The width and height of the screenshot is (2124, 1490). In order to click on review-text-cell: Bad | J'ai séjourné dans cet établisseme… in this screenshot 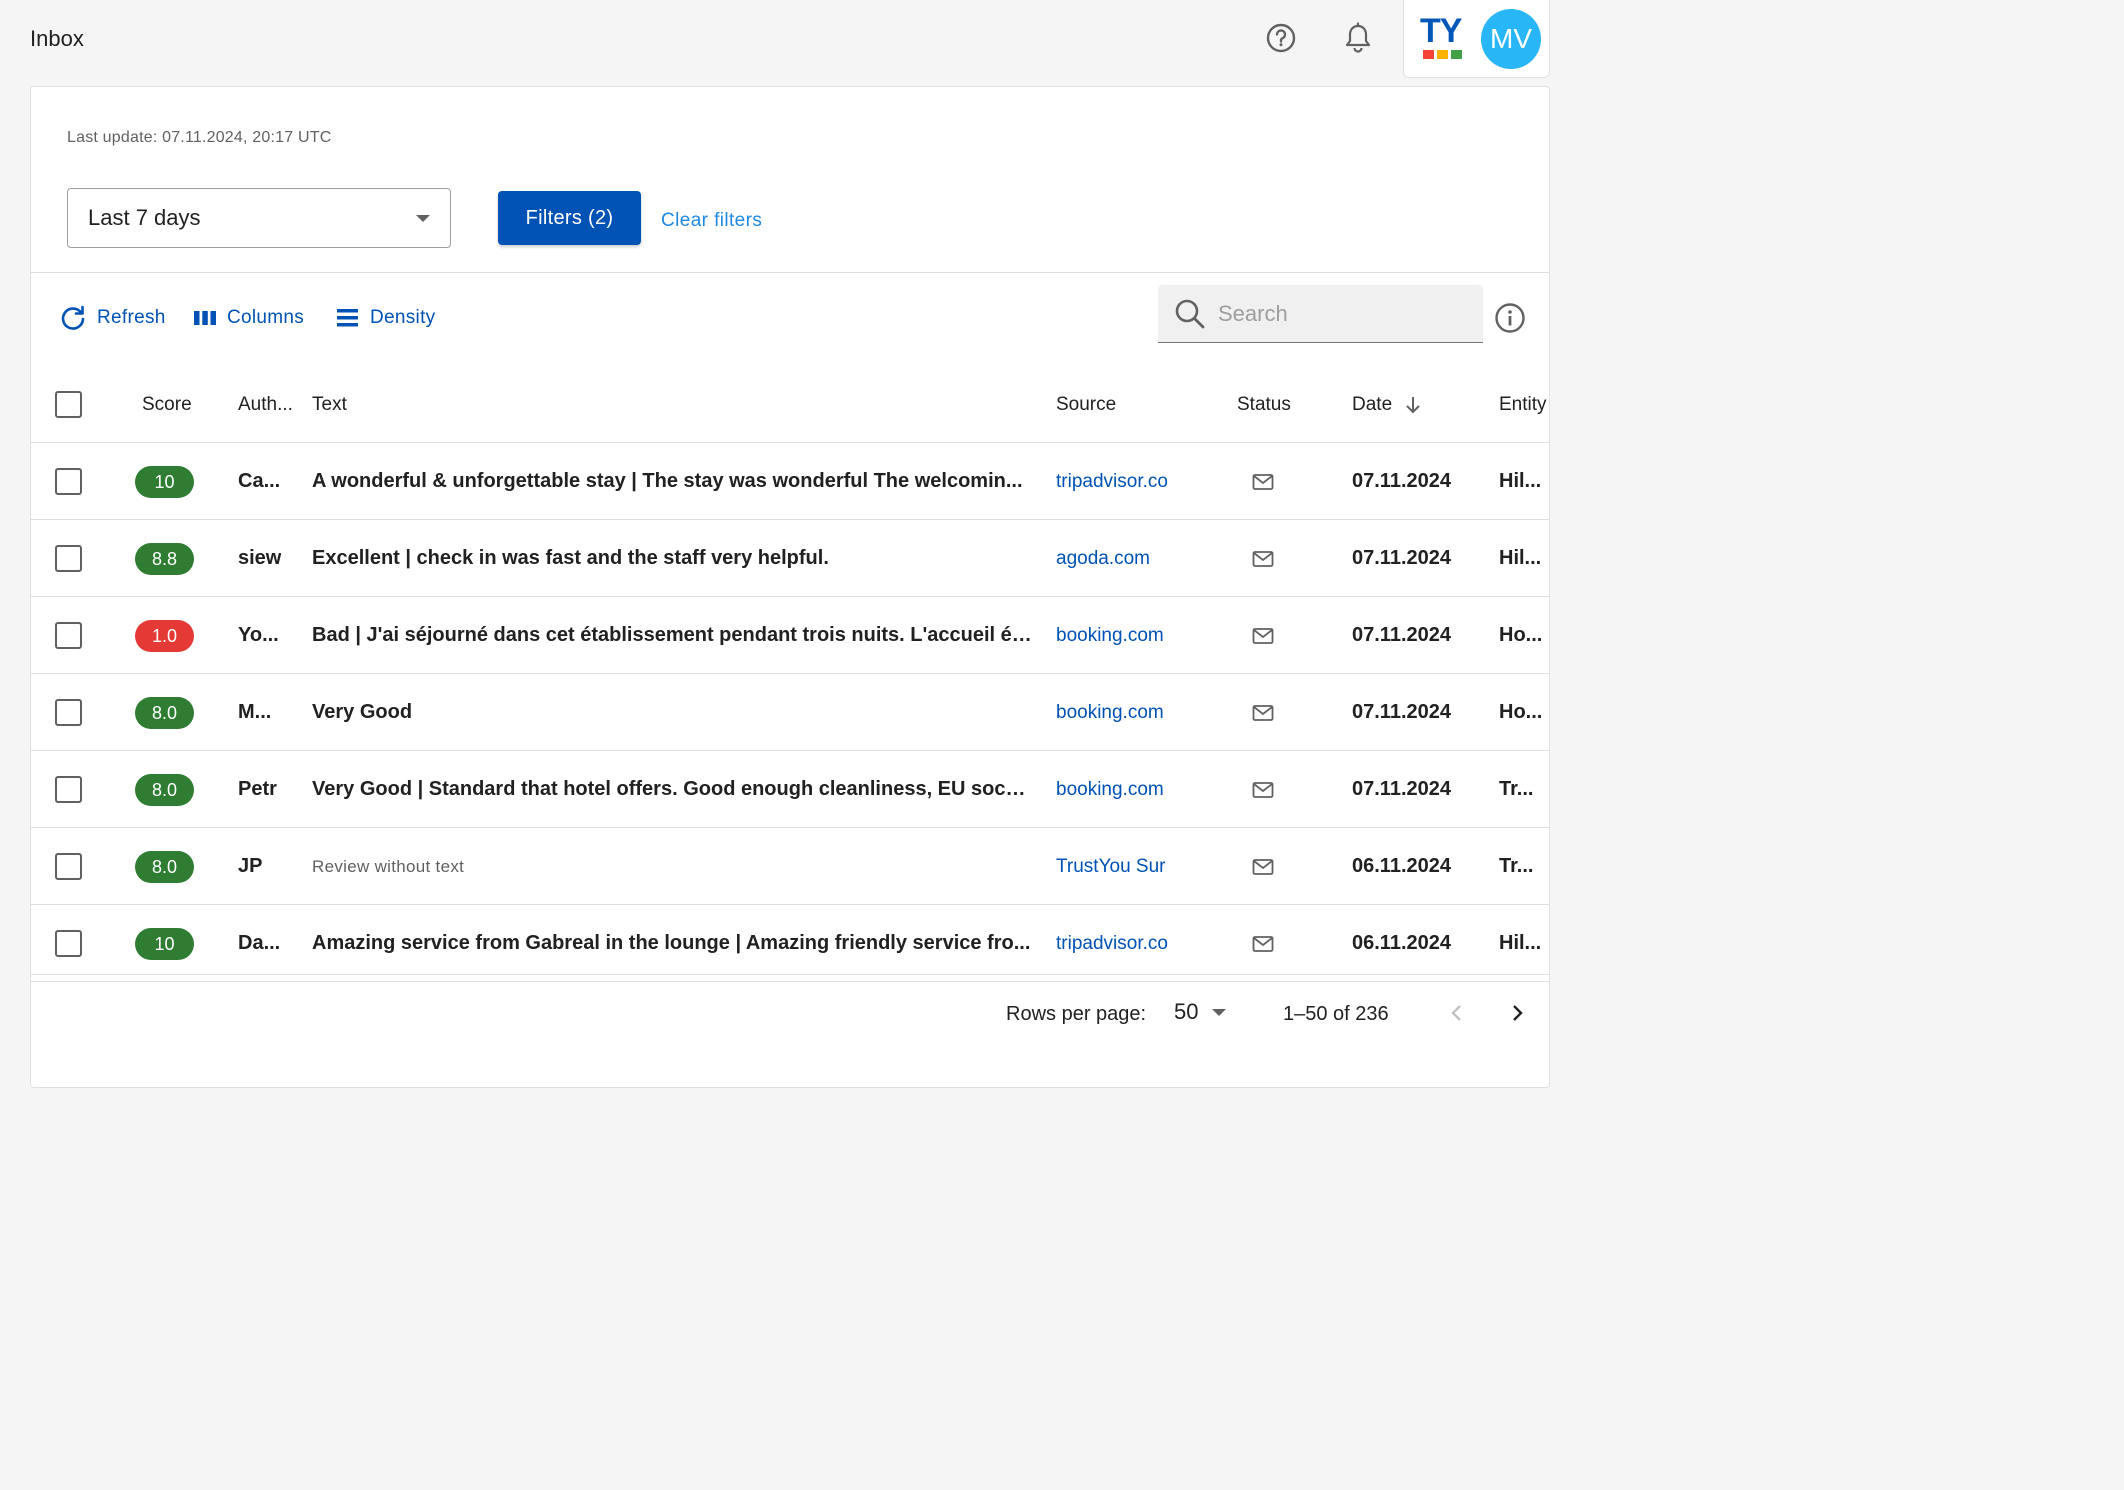, I will do `click(672, 635)`.